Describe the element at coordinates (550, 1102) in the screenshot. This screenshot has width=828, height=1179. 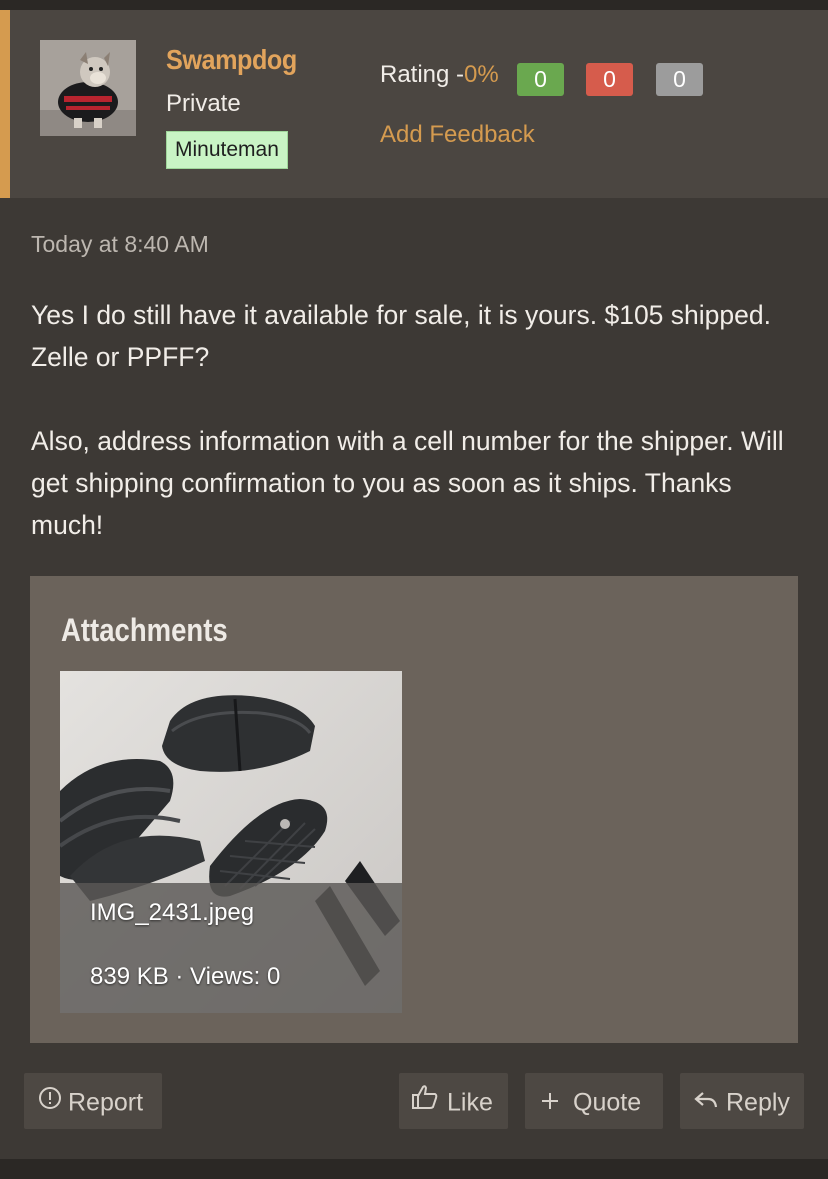
I see `plus-icon` at that location.